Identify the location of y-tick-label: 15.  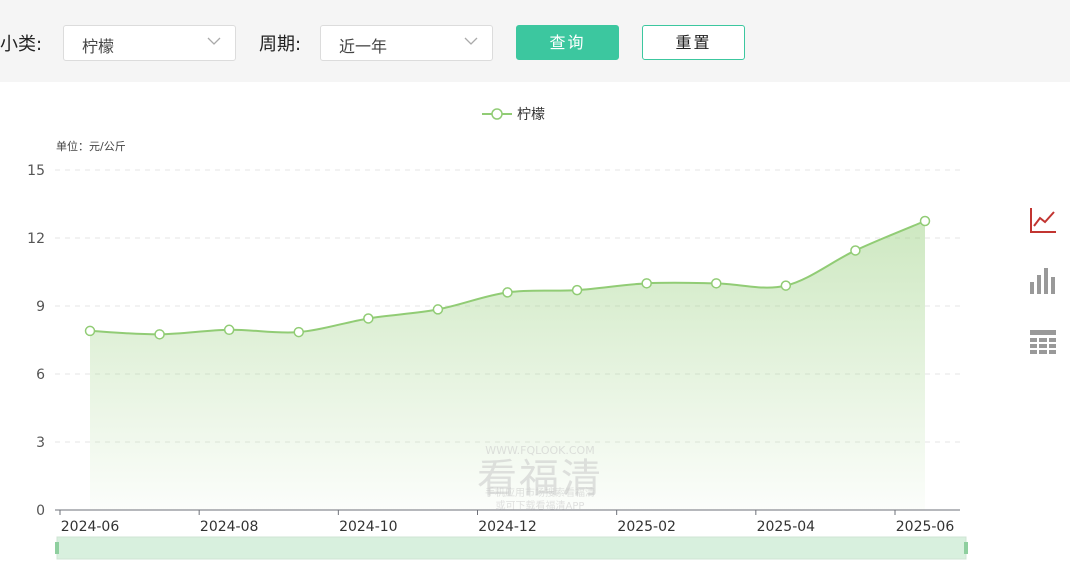
(36, 171).